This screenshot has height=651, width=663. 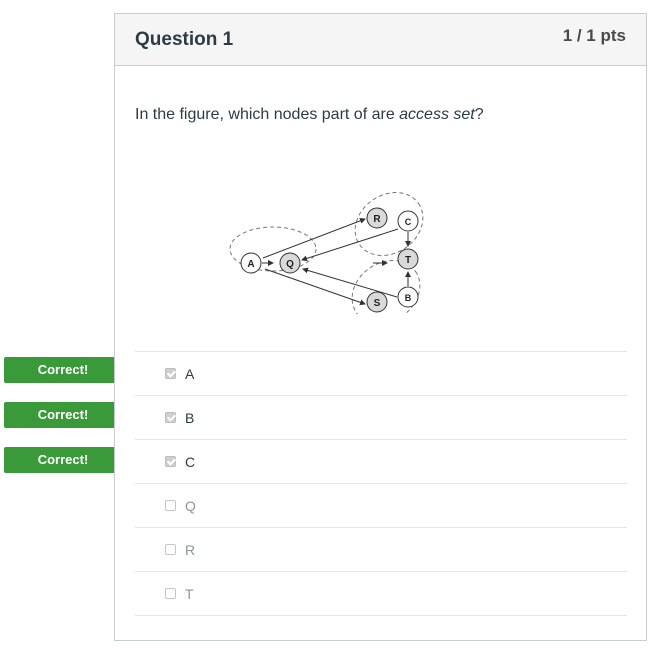 I want to click on checkbox-c, so click(x=170, y=461).